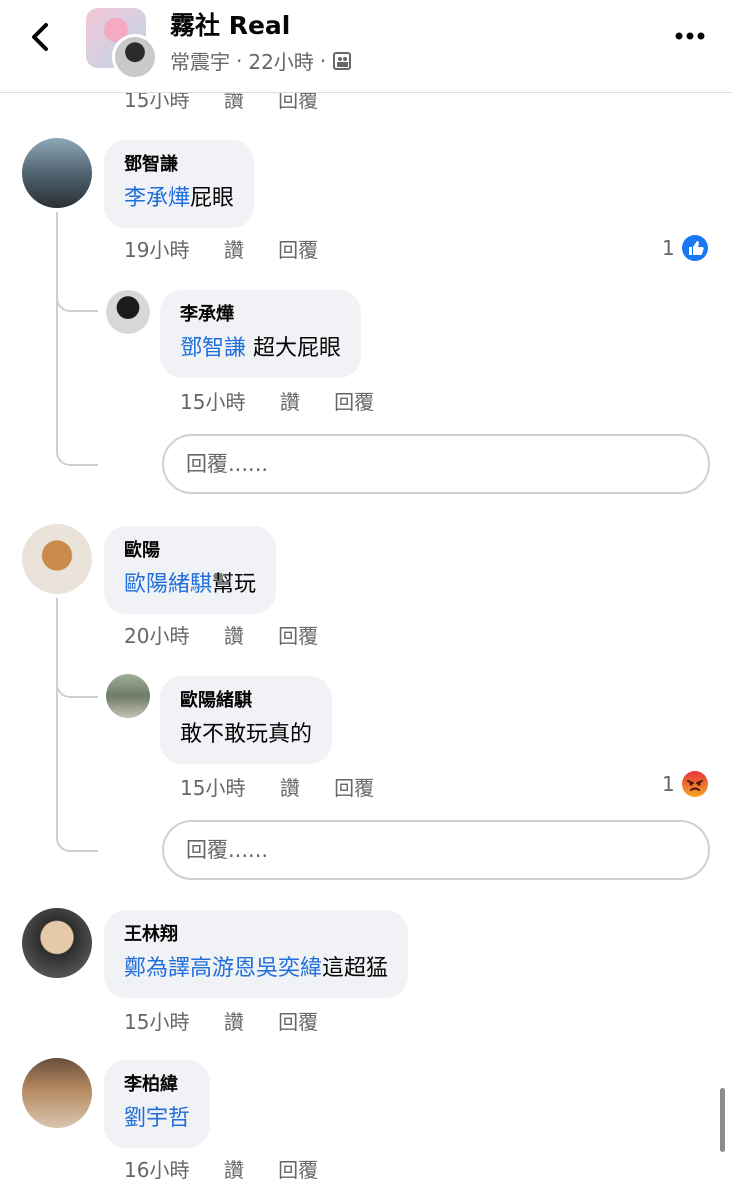  I want to click on chevron-left-icon, so click(41, 37).